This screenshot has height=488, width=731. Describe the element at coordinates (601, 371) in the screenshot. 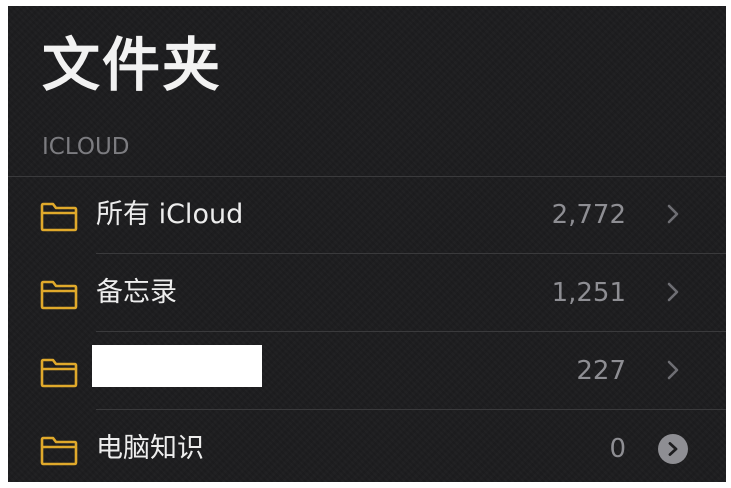

I see `folder-count: 227` at that location.